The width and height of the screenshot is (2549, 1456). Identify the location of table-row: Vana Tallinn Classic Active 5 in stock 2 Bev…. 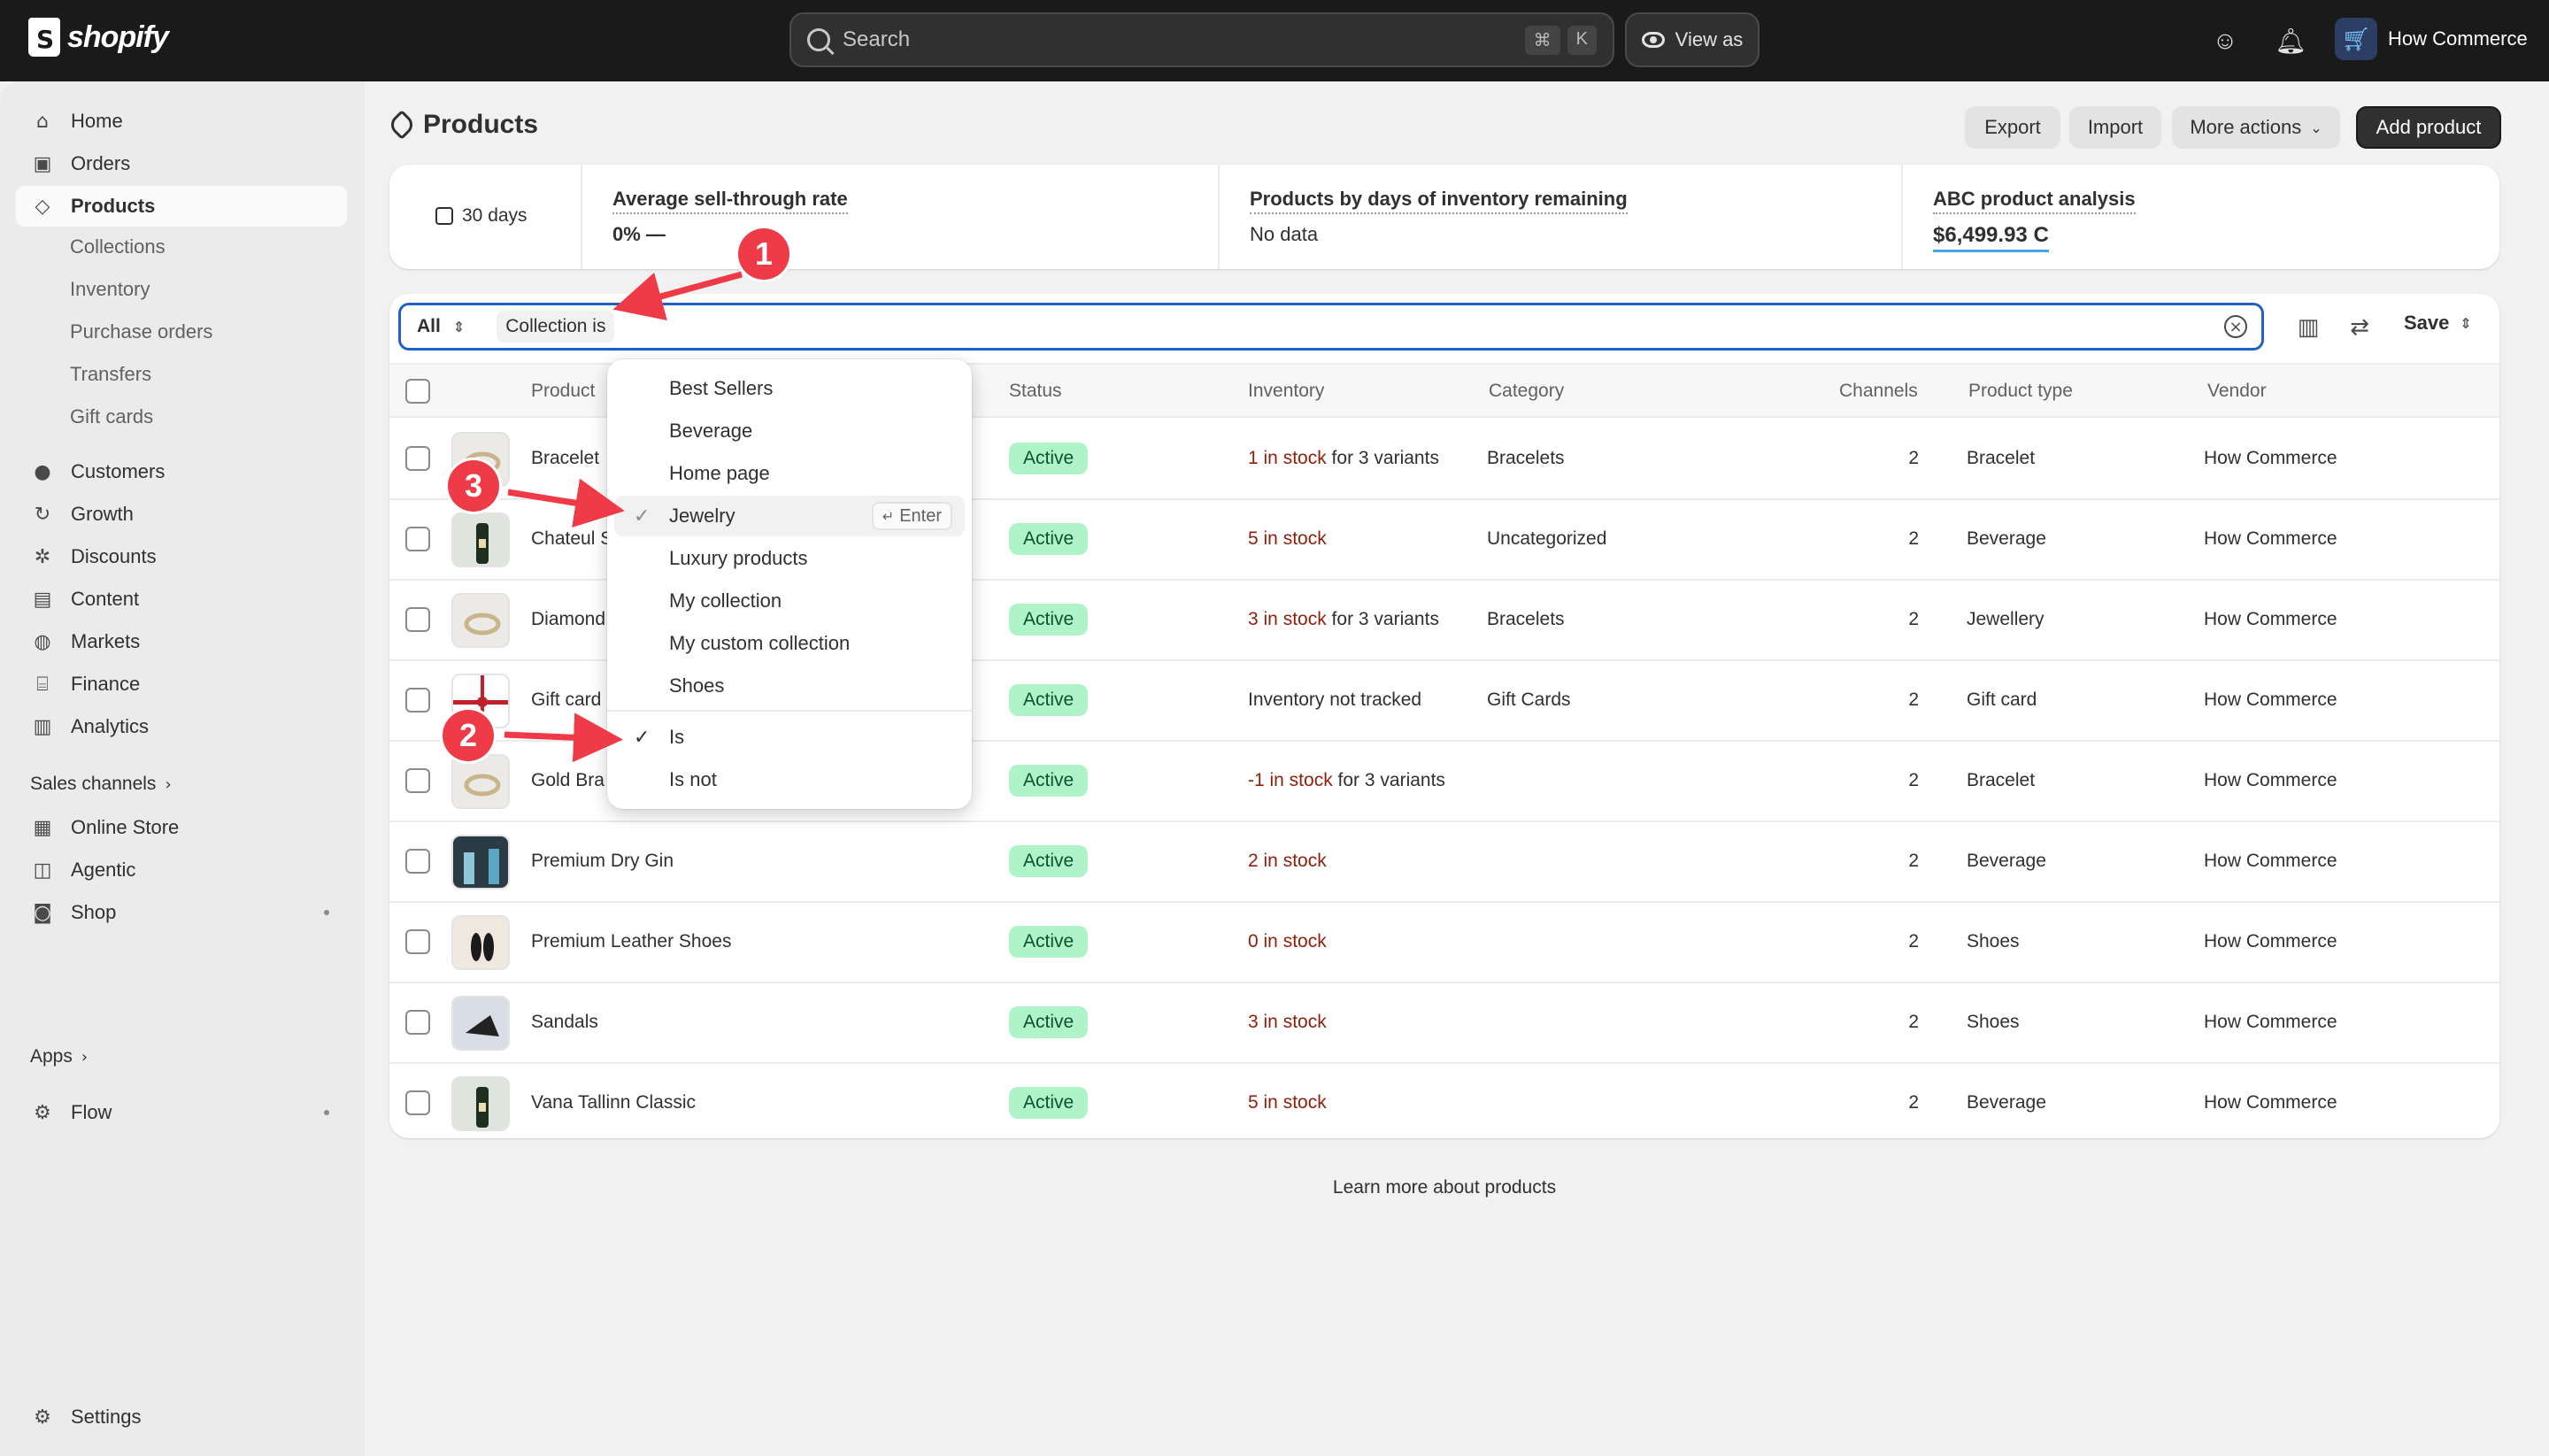
(1444, 1104).